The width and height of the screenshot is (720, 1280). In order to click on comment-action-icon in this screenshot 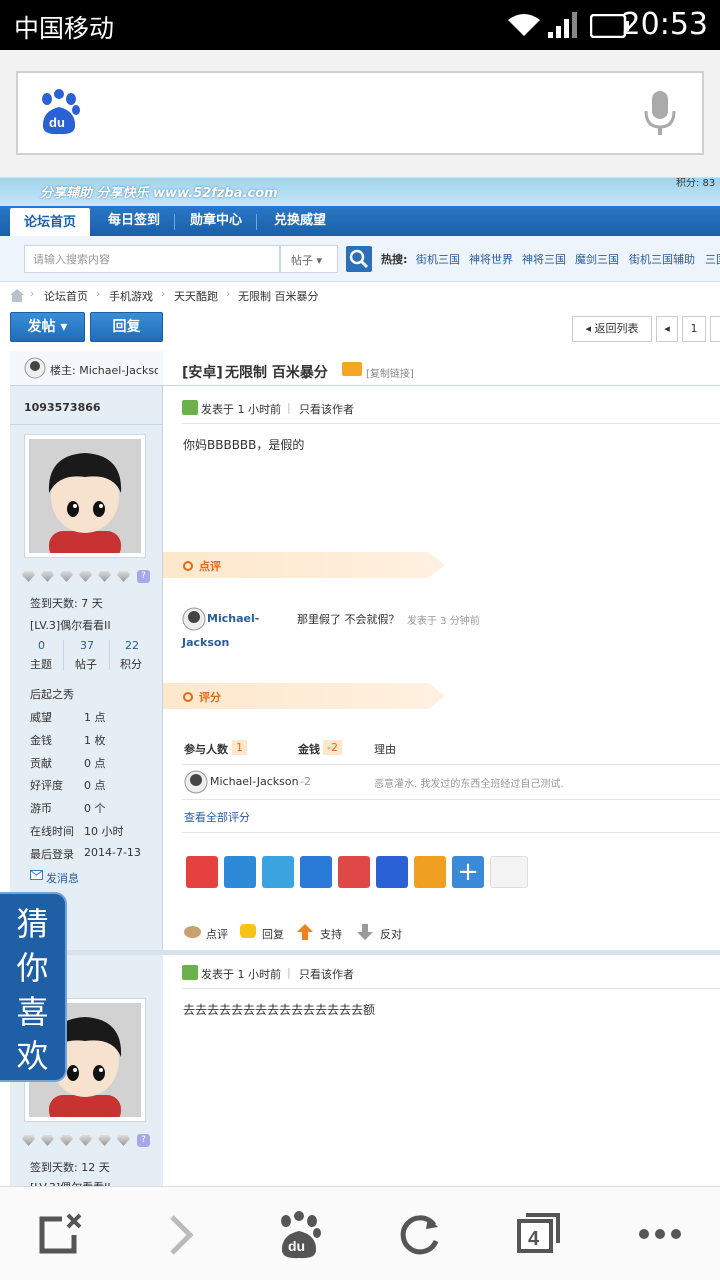, I will do `click(192, 932)`.